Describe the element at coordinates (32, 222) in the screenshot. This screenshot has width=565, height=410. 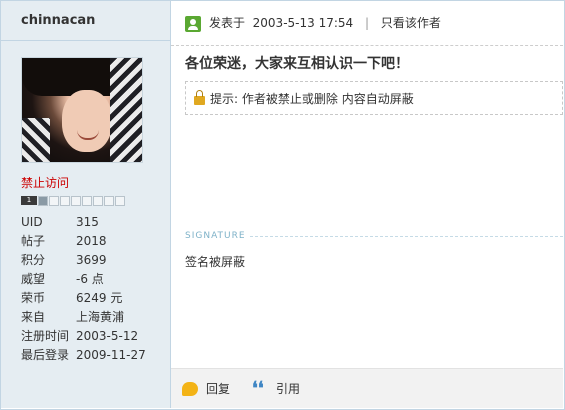
I see `stat-label: UID` at that location.